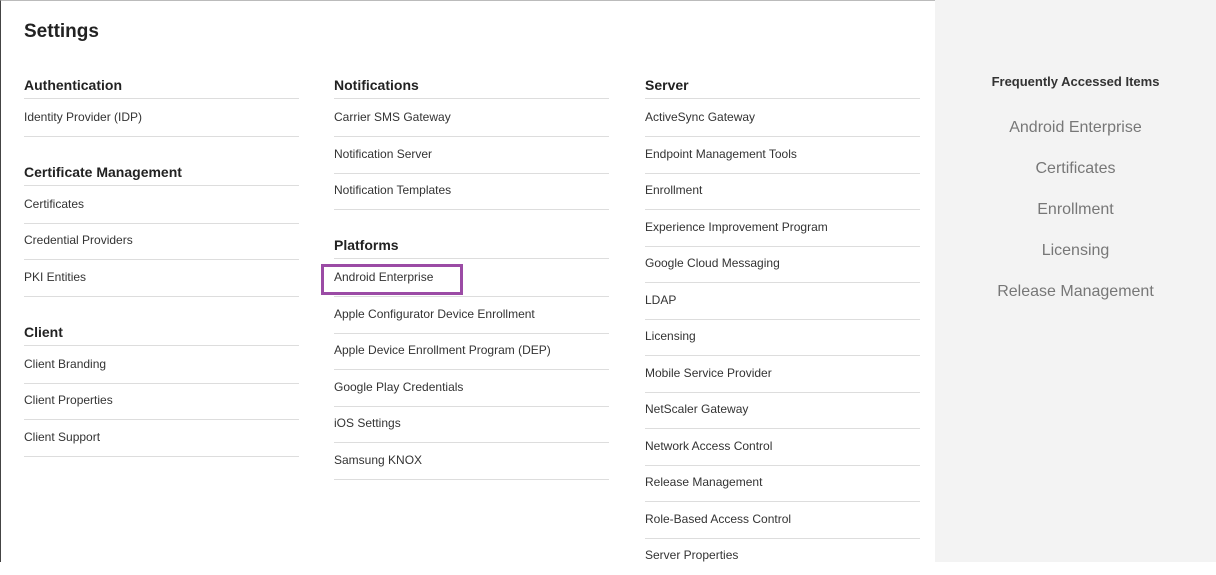 This screenshot has height=575, width=1216. I want to click on settings-link-client-support: Client Support, so click(161, 438).